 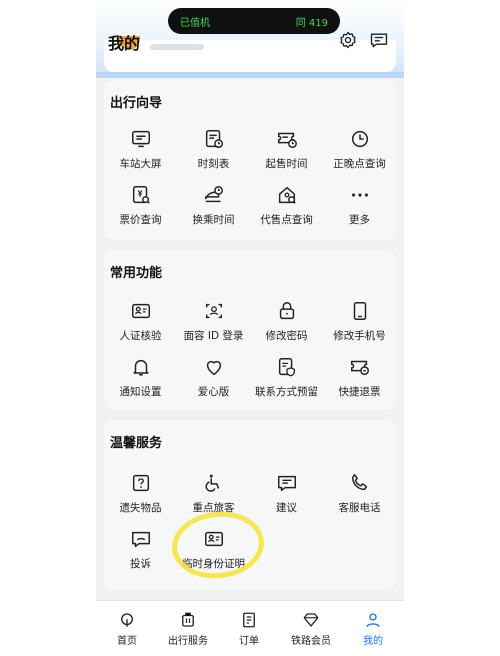 What do you see at coordinates (311, 641) in the screenshot?
I see `tab-label: 铁路会员` at bounding box center [311, 641].